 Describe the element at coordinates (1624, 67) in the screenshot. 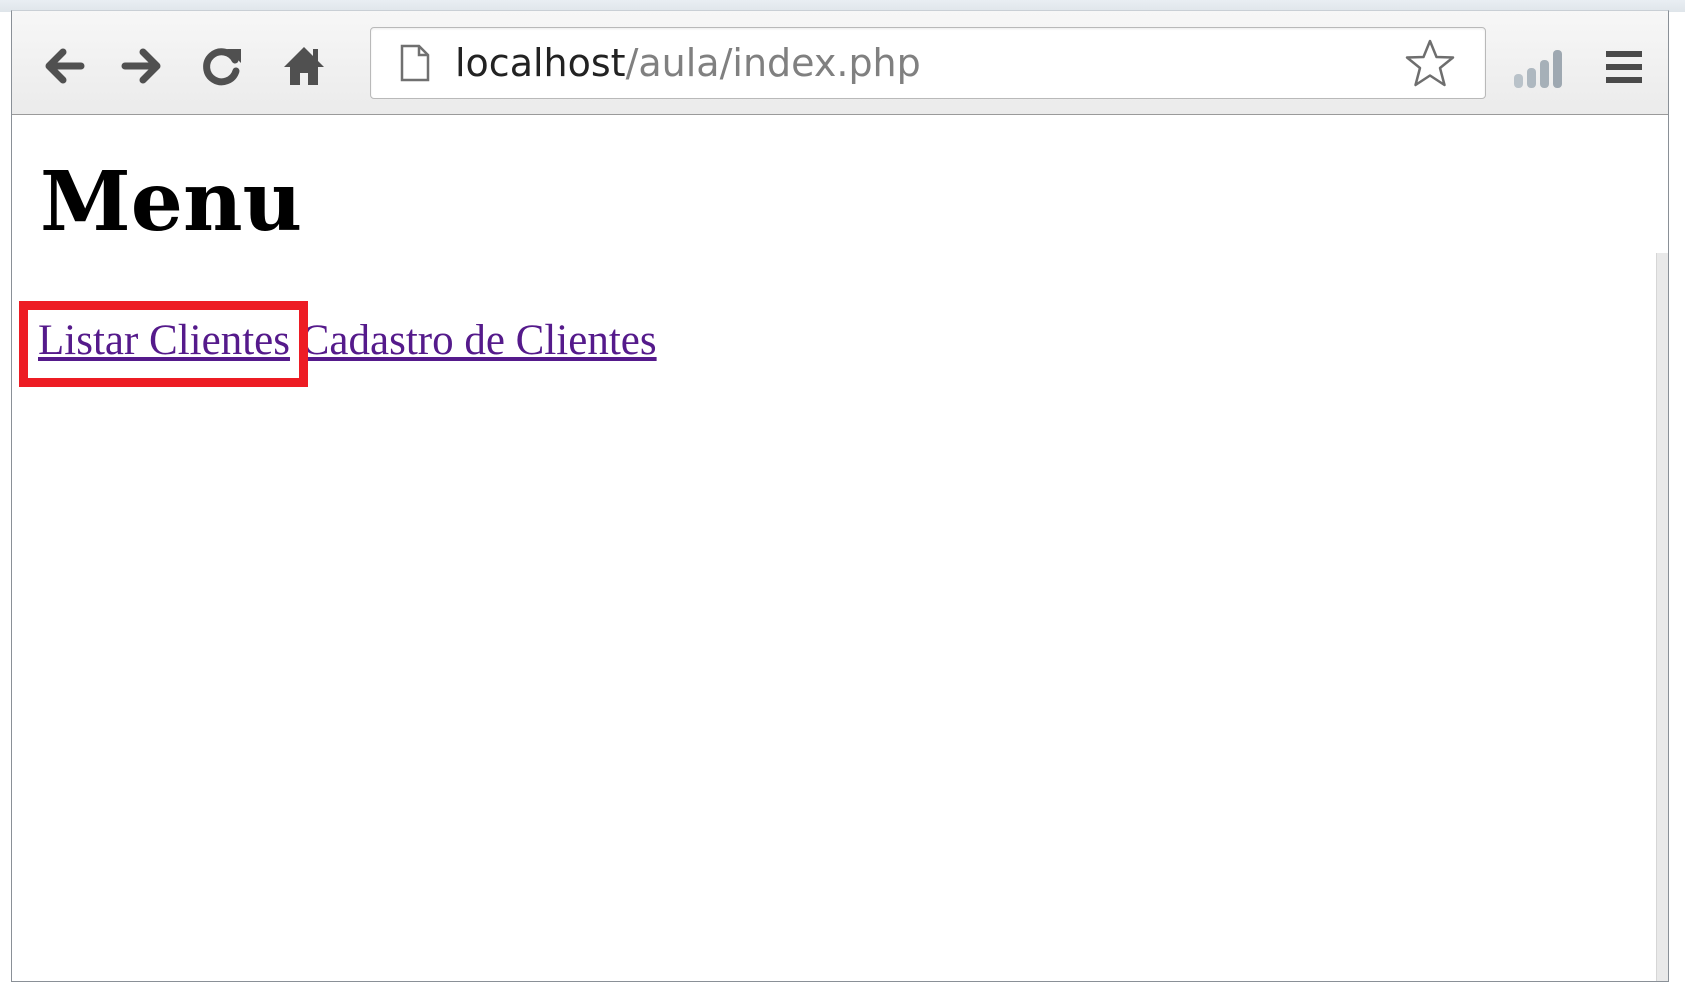

I see `hamburger-menu-icon` at that location.